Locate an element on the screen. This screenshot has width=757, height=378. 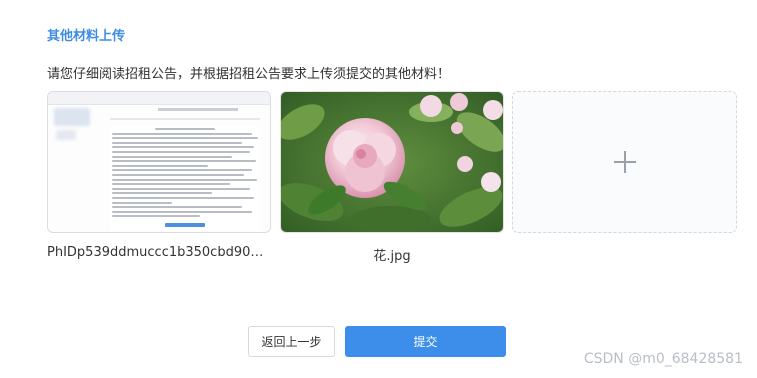
plus-icon is located at coordinates (624, 162).